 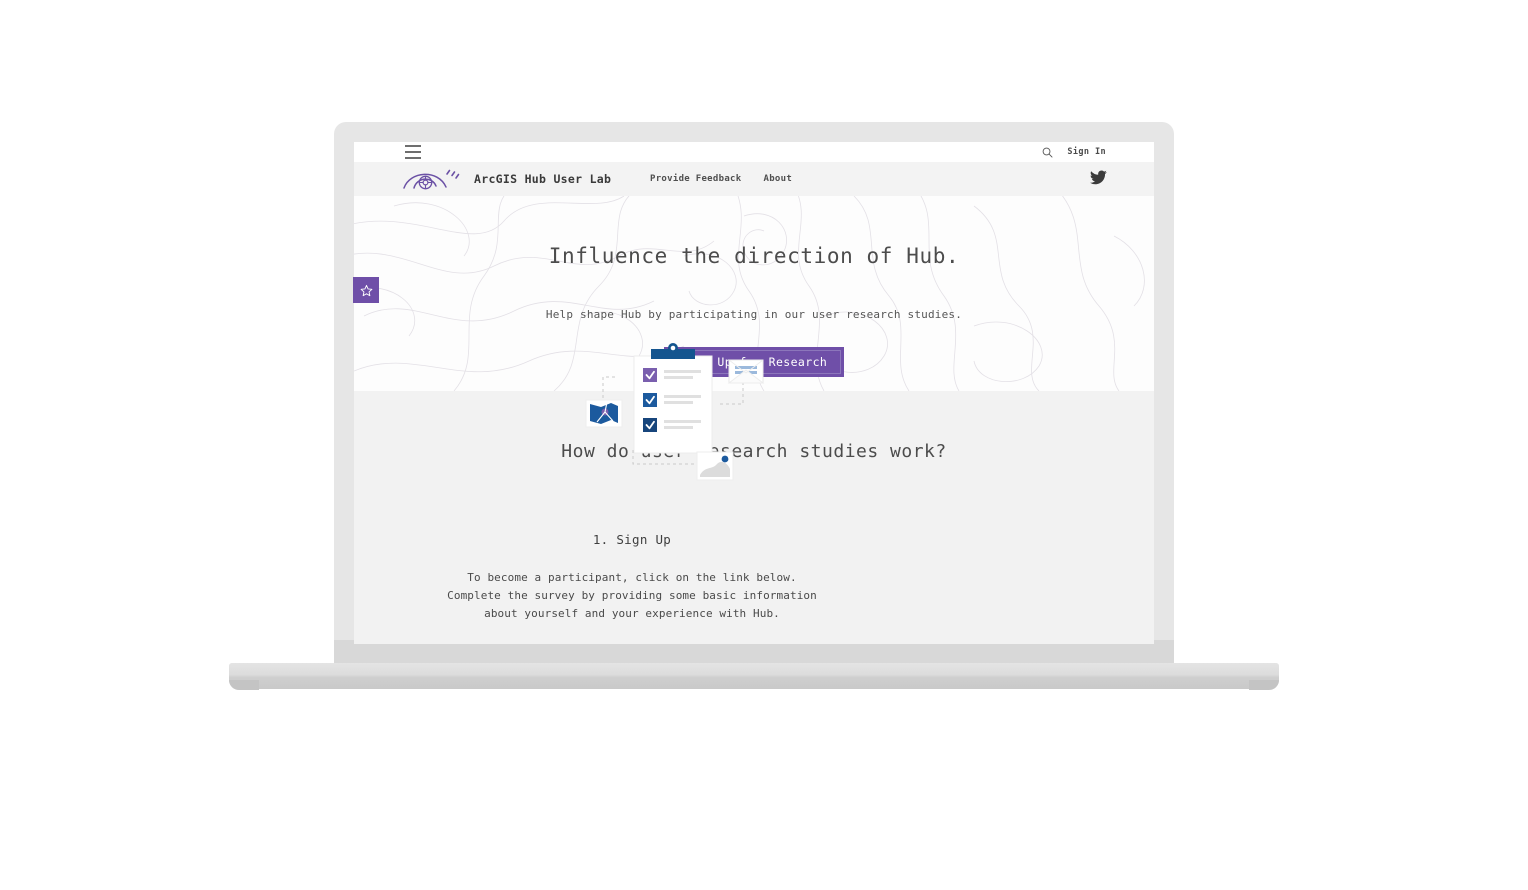 I want to click on search-icon, so click(x=1047, y=152).